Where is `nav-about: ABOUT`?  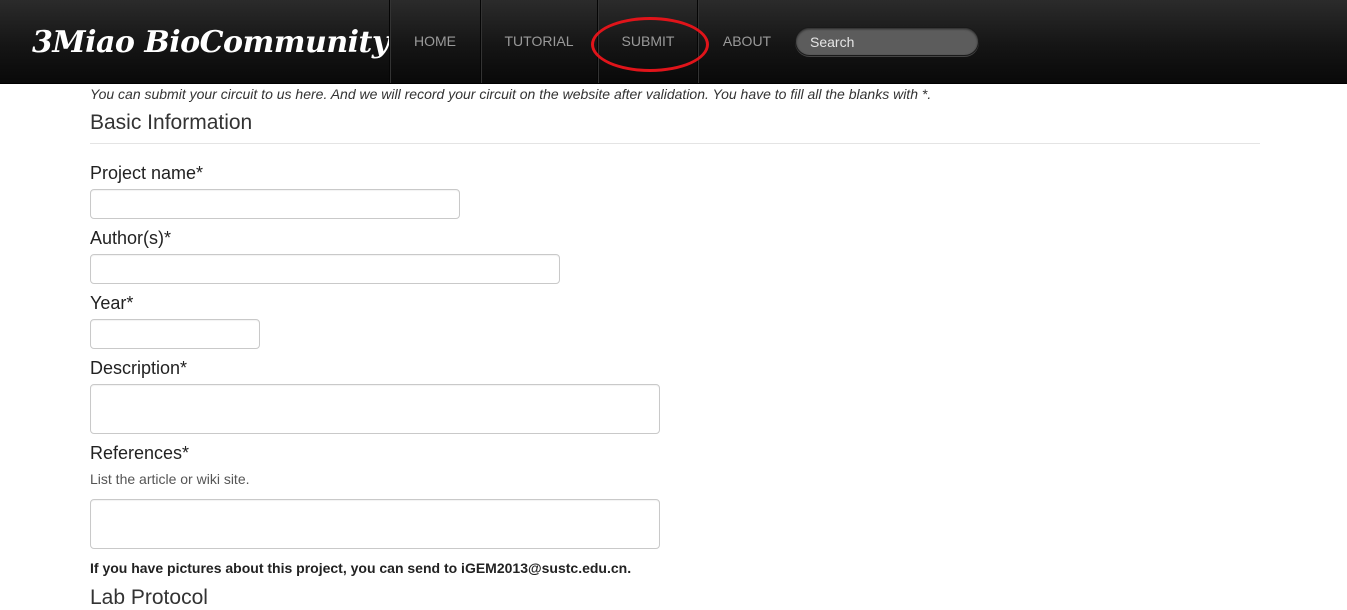 nav-about: ABOUT is located at coordinates (747, 41).